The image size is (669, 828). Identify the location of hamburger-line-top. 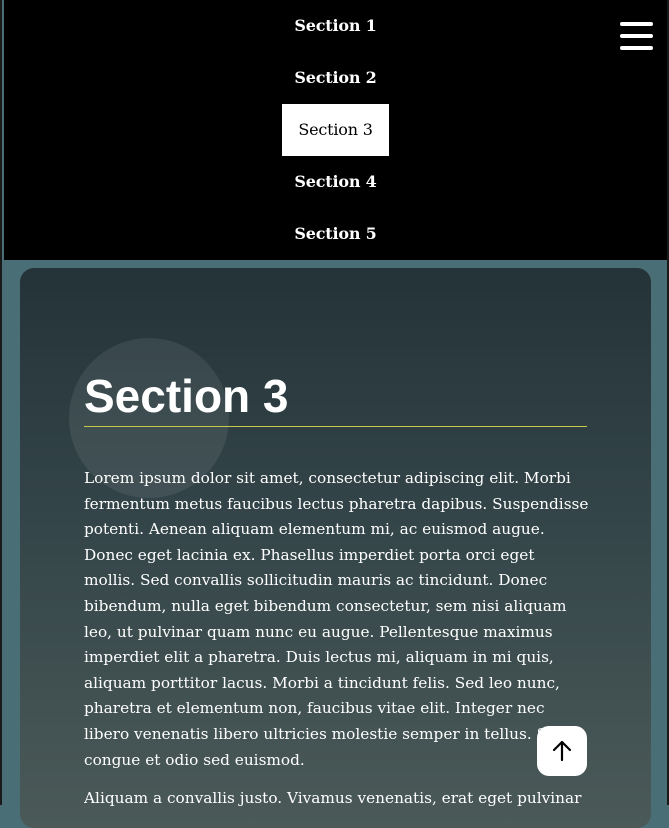
(636, 24).